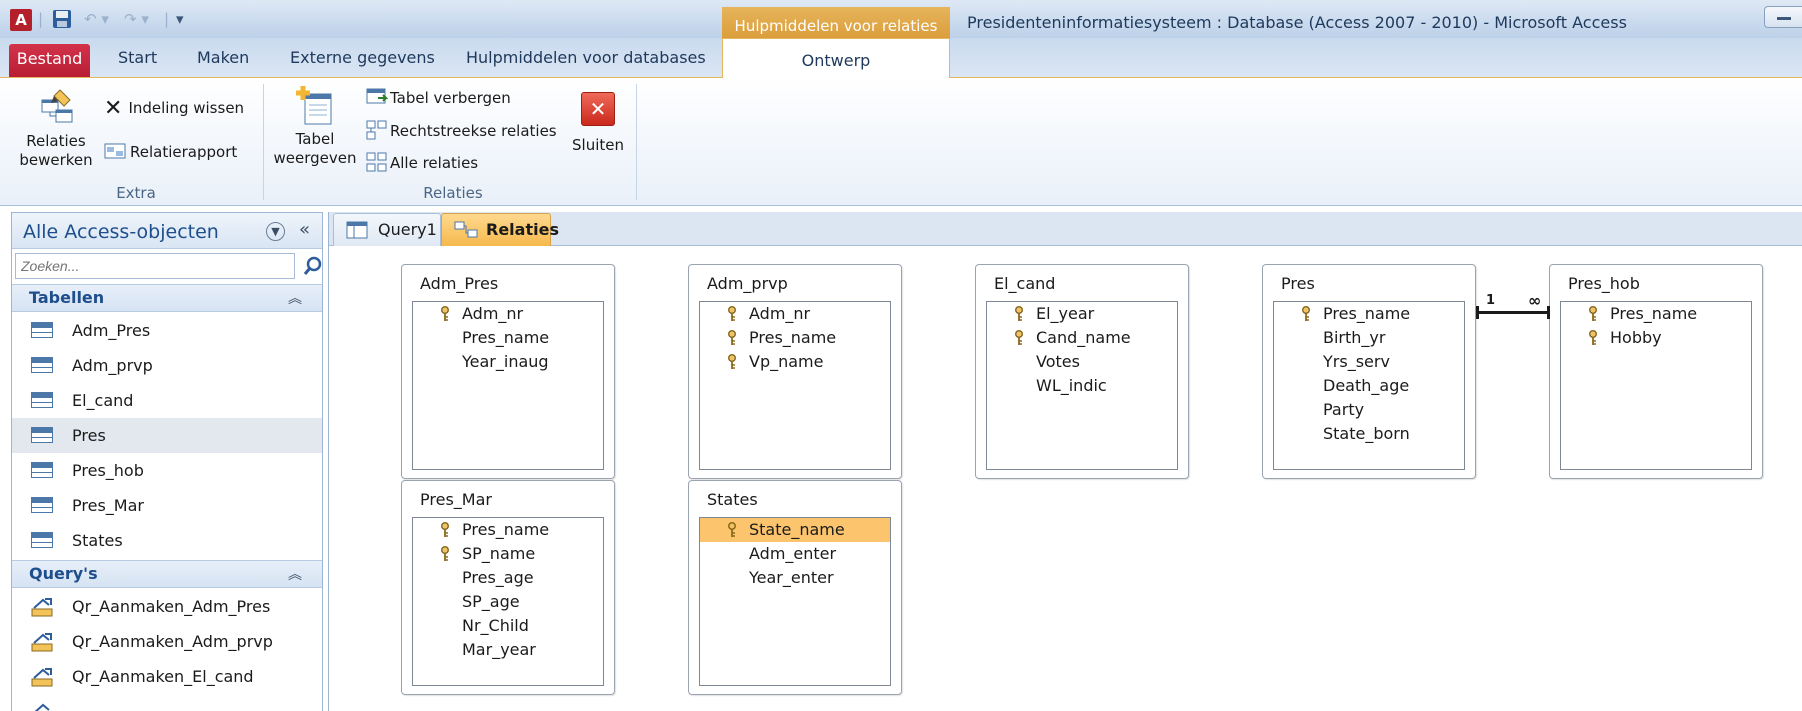  I want to click on field-item: Adm_enter, so click(795, 554).